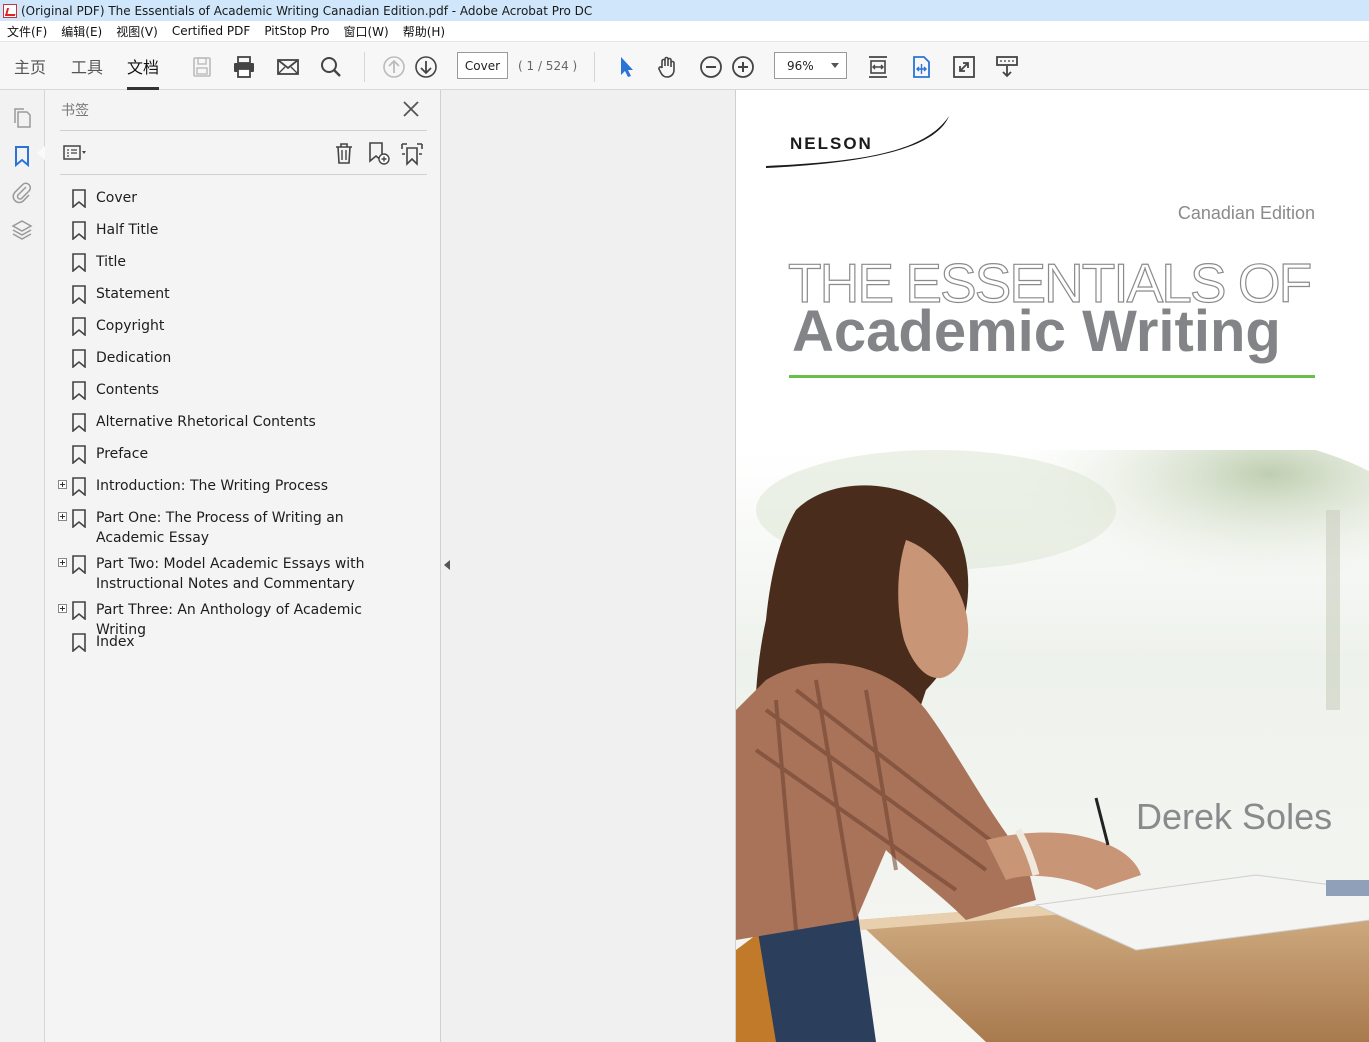 The image size is (1369, 1042). Describe the element at coordinates (378, 153) in the screenshot. I see `new-bookmark-icon` at that location.